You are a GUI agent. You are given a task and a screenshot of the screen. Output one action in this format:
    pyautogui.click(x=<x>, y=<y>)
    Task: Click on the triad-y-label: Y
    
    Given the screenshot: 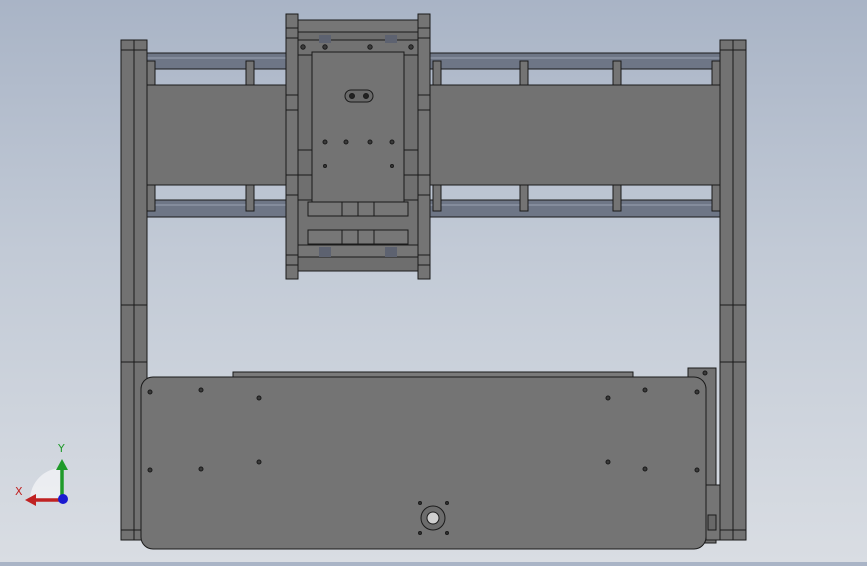 What is the action you would take?
    pyautogui.click(x=61, y=448)
    